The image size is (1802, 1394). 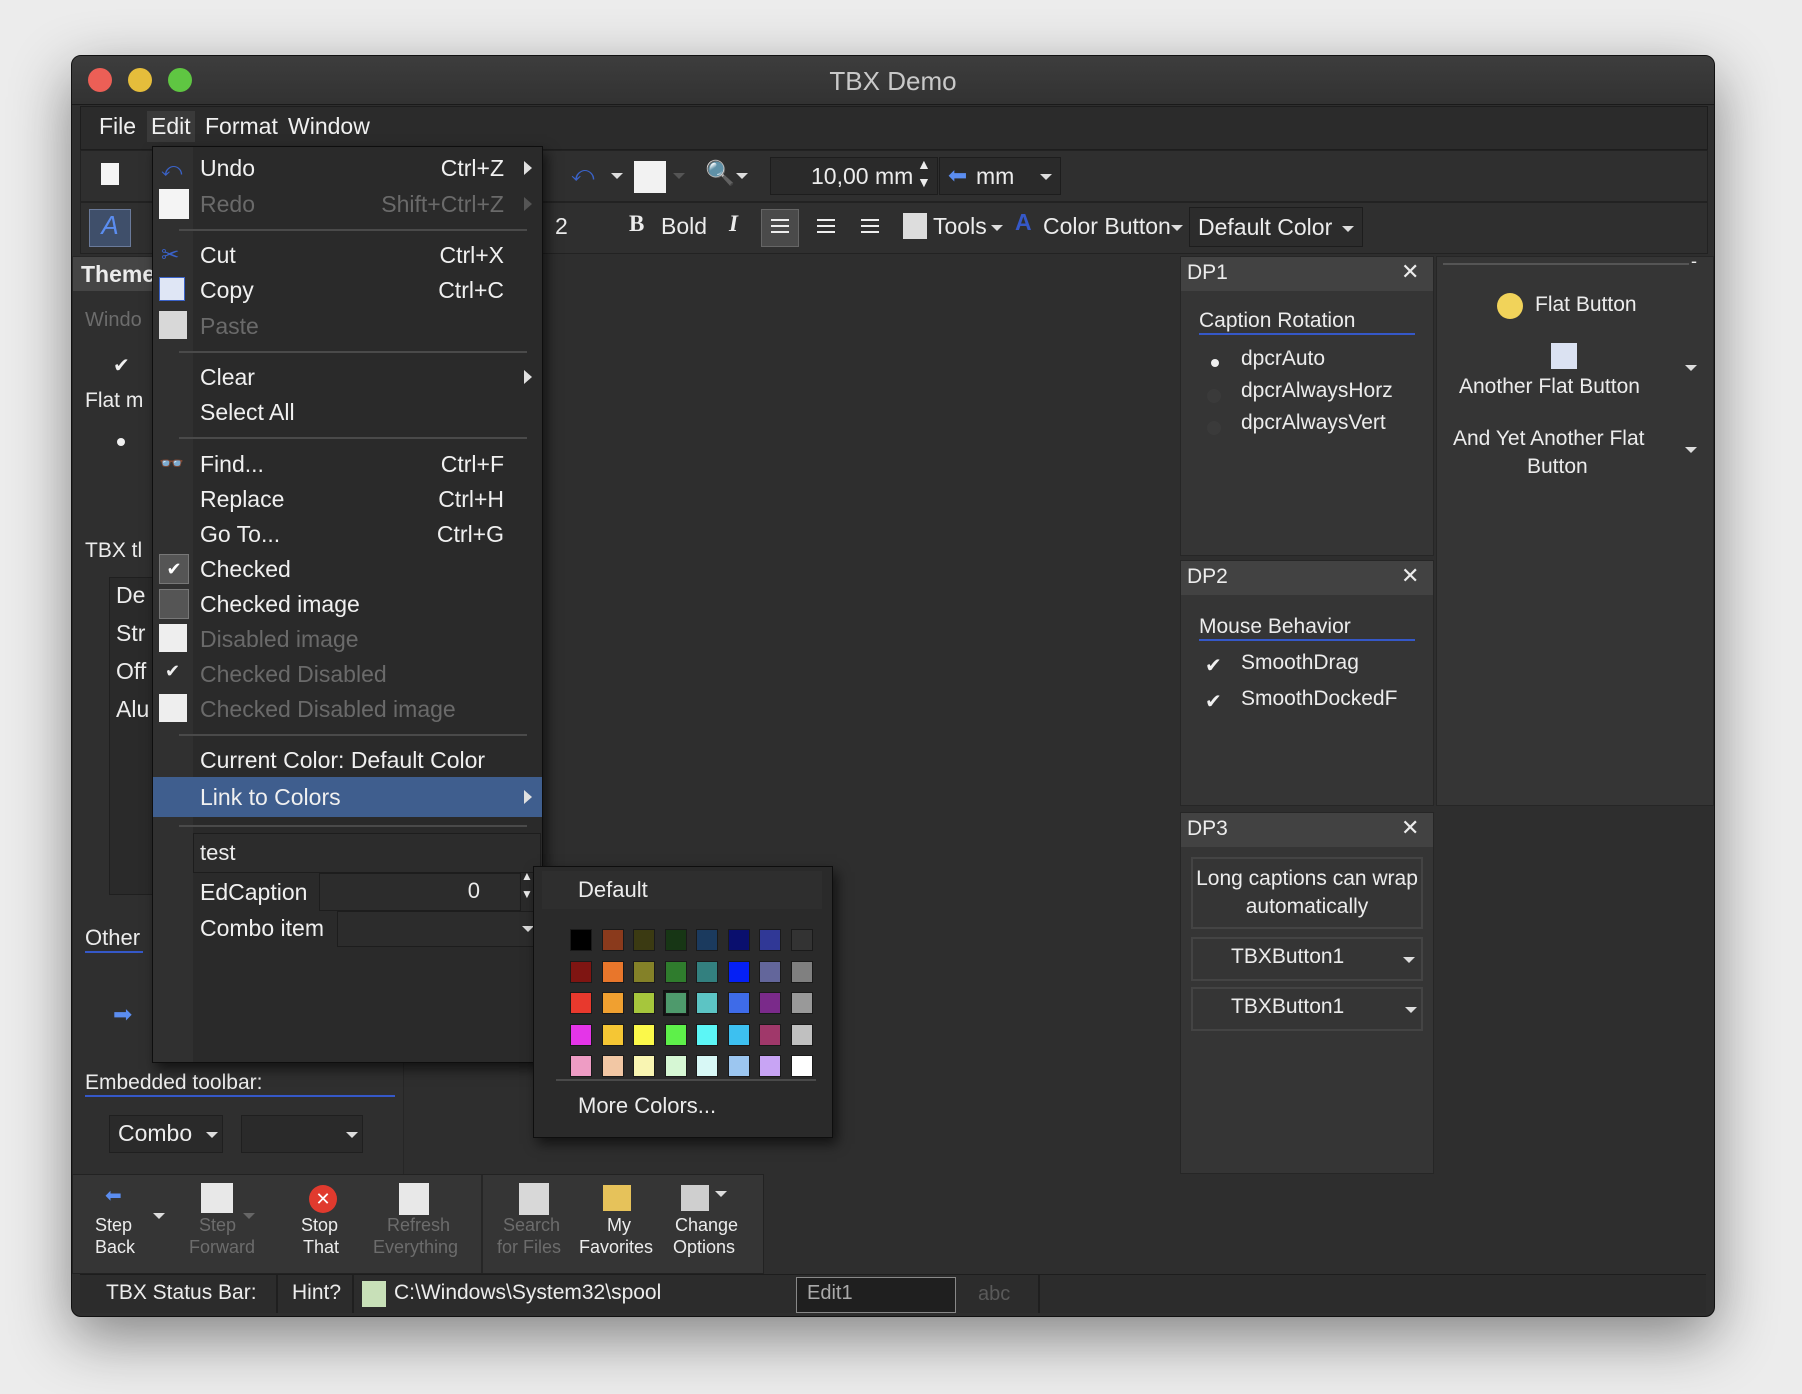 I want to click on menu-edit-field: test, so click(x=367, y=853).